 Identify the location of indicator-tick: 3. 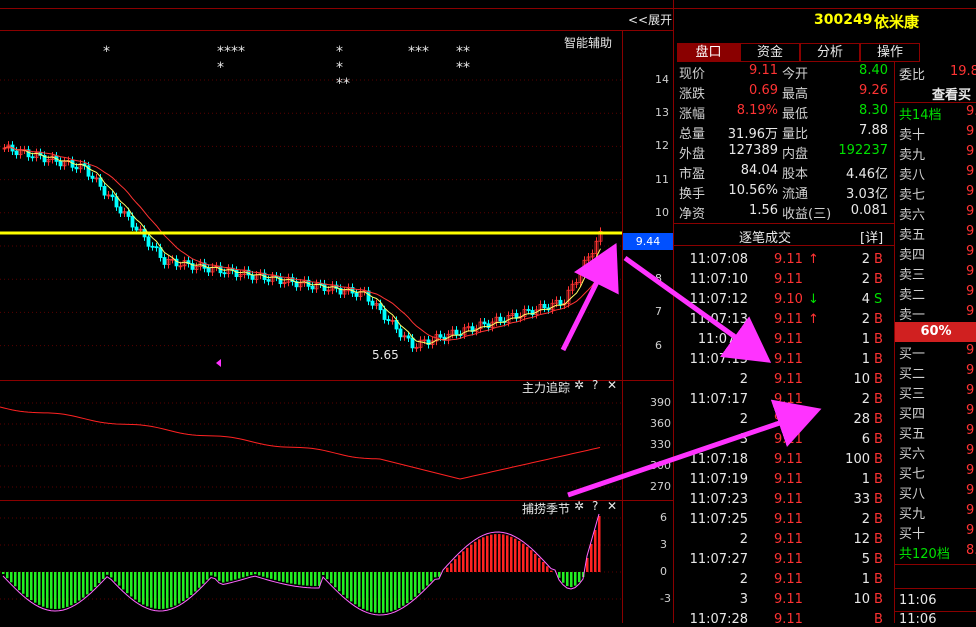
(663, 544).